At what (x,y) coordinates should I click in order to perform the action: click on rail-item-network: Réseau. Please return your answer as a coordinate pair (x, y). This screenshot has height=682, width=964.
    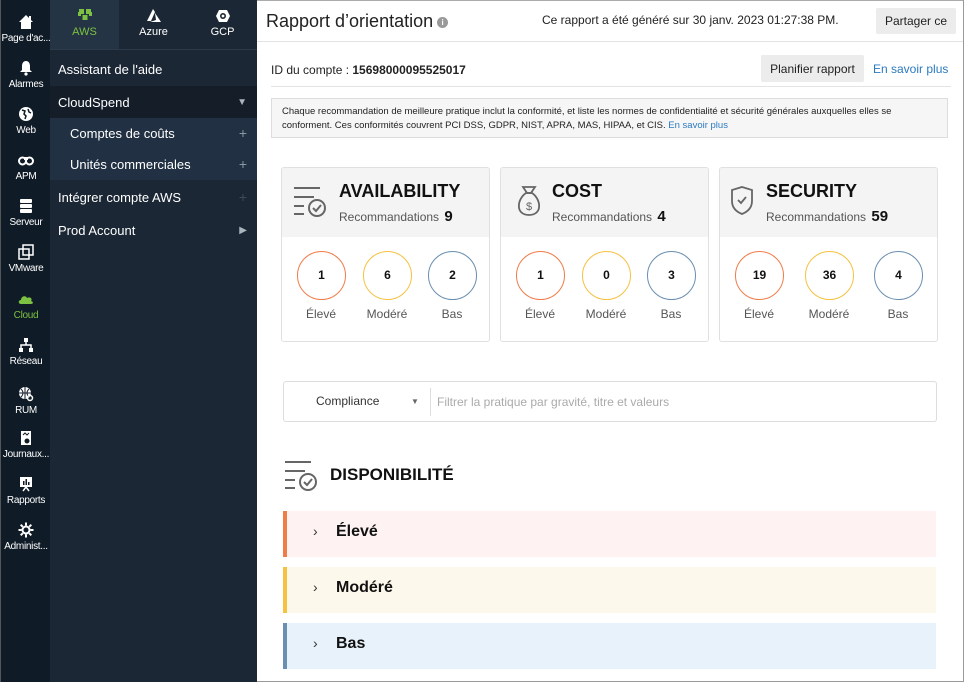
    Looking at the image, I should click on (26, 351).